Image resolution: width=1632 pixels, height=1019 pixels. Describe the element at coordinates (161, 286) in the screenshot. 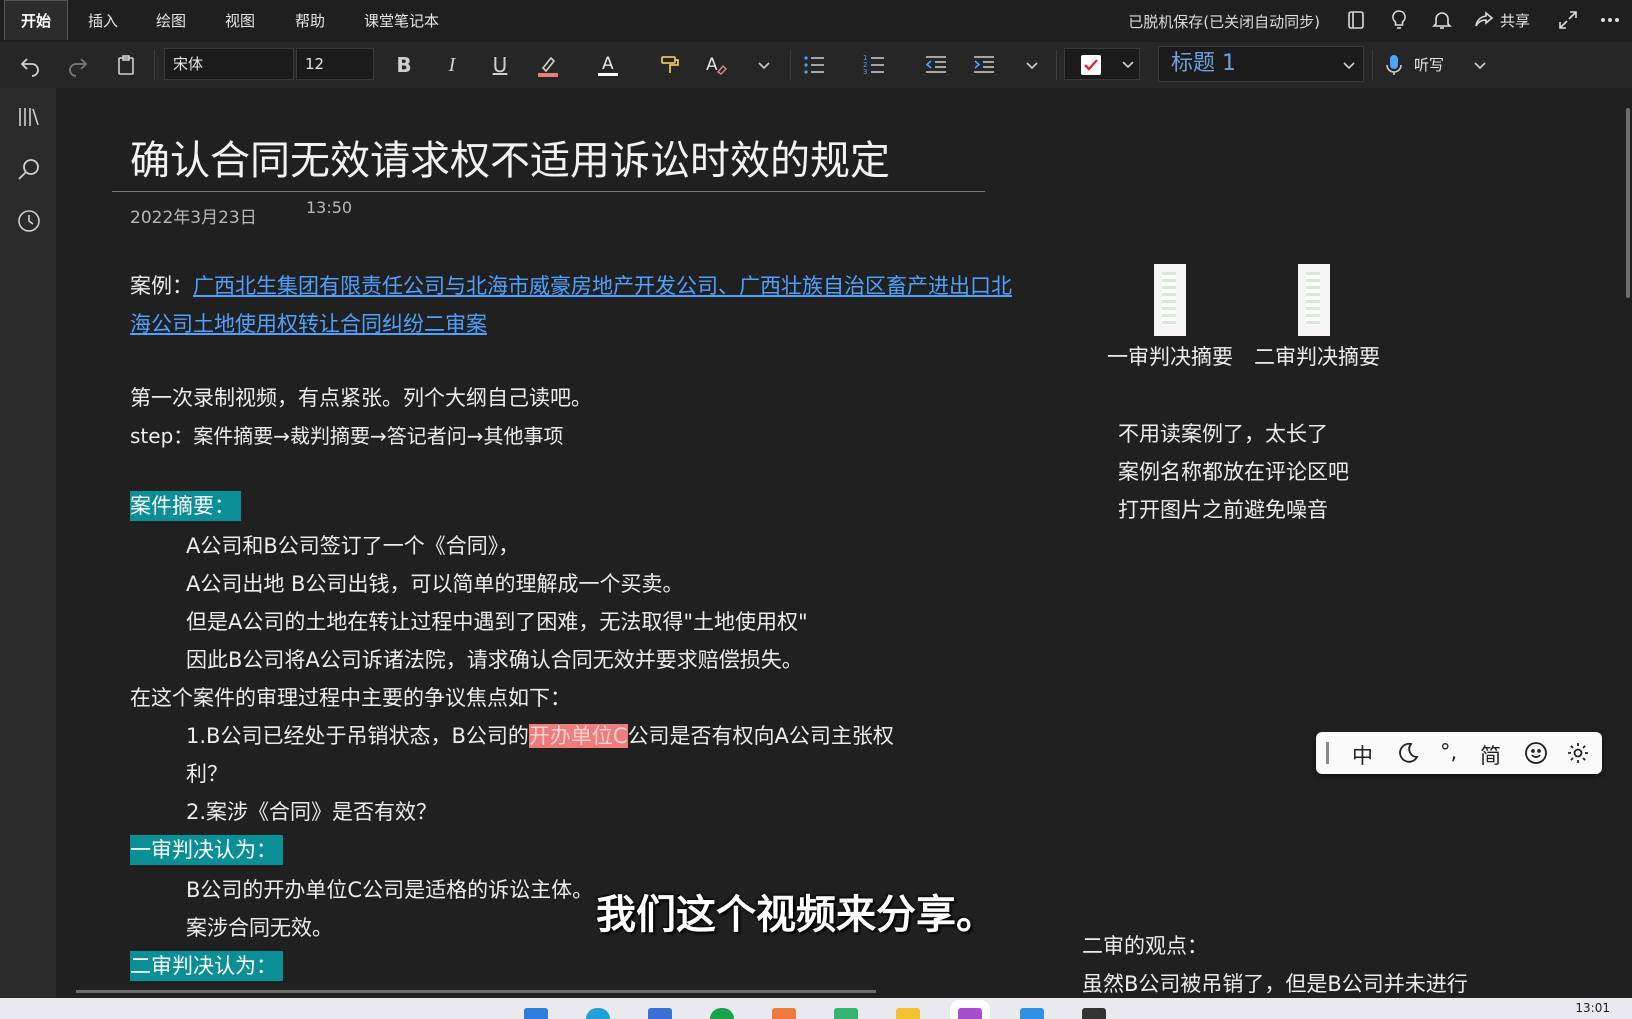

I see `case-prefix: 案例：` at that location.